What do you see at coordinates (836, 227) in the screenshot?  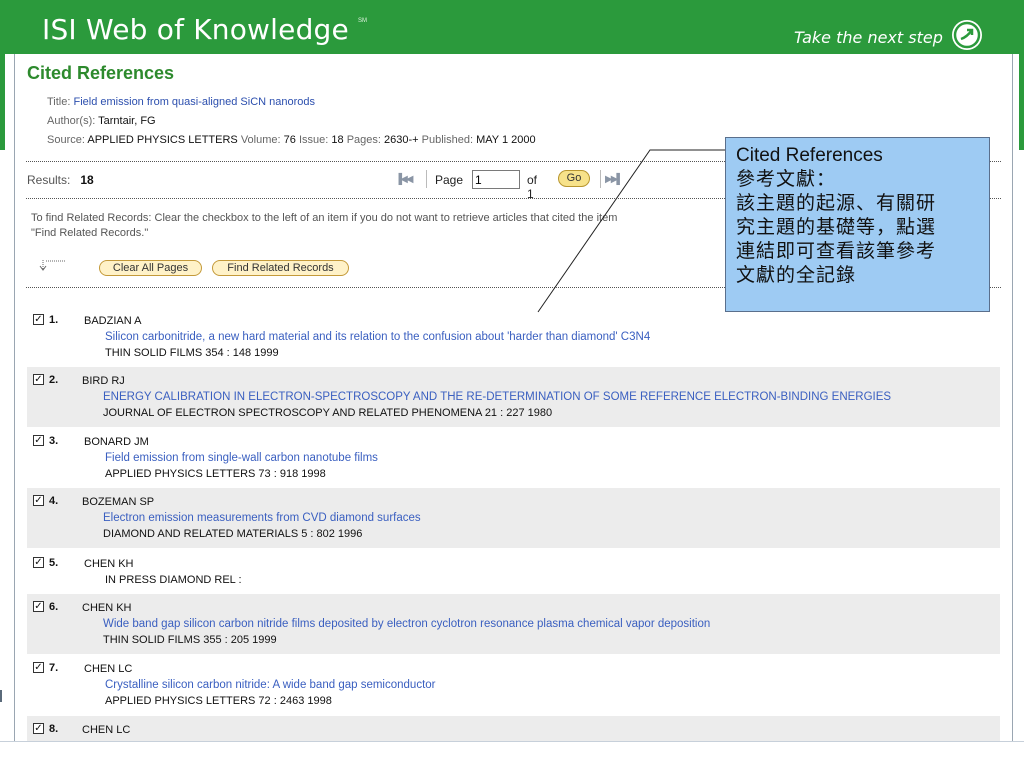 I see `callout-text: 究主題的基礎等，點選` at bounding box center [836, 227].